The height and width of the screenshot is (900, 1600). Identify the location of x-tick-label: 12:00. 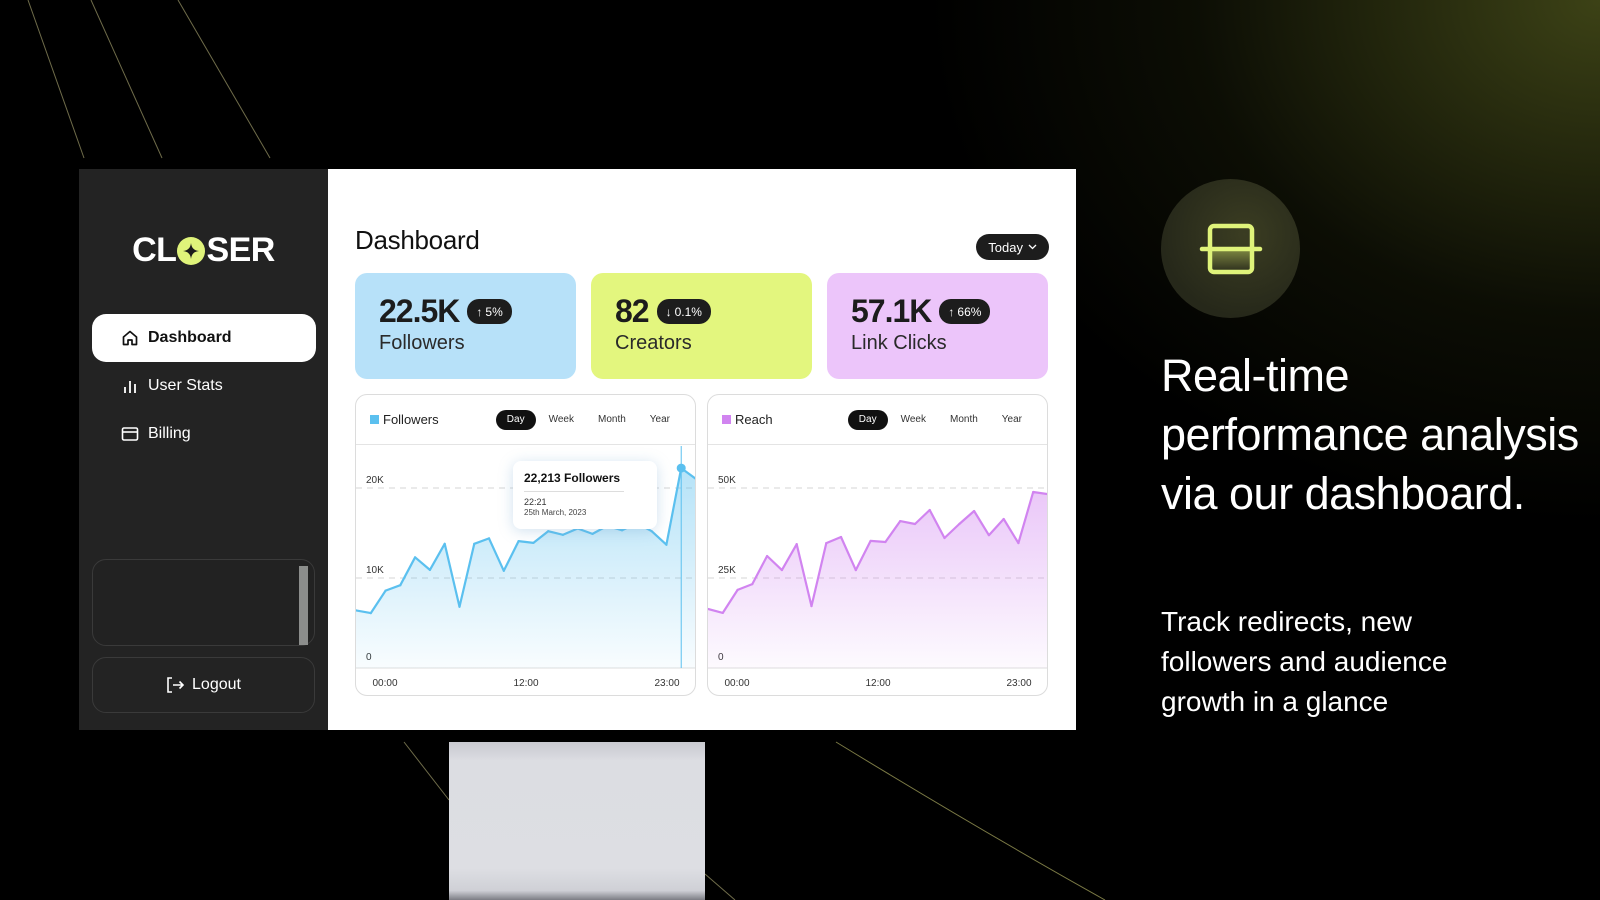
(877, 683).